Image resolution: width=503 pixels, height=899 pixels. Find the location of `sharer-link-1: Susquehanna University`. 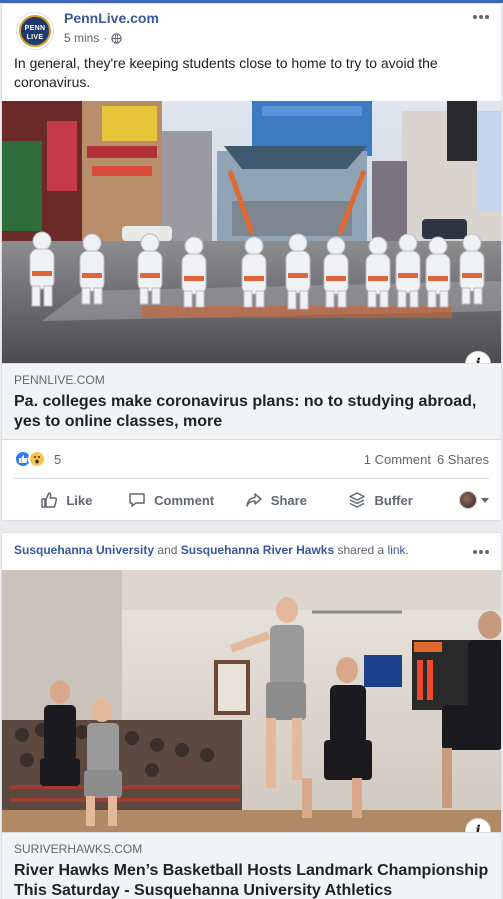

sharer-link-1: Susquehanna University is located at coordinates (84, 550).